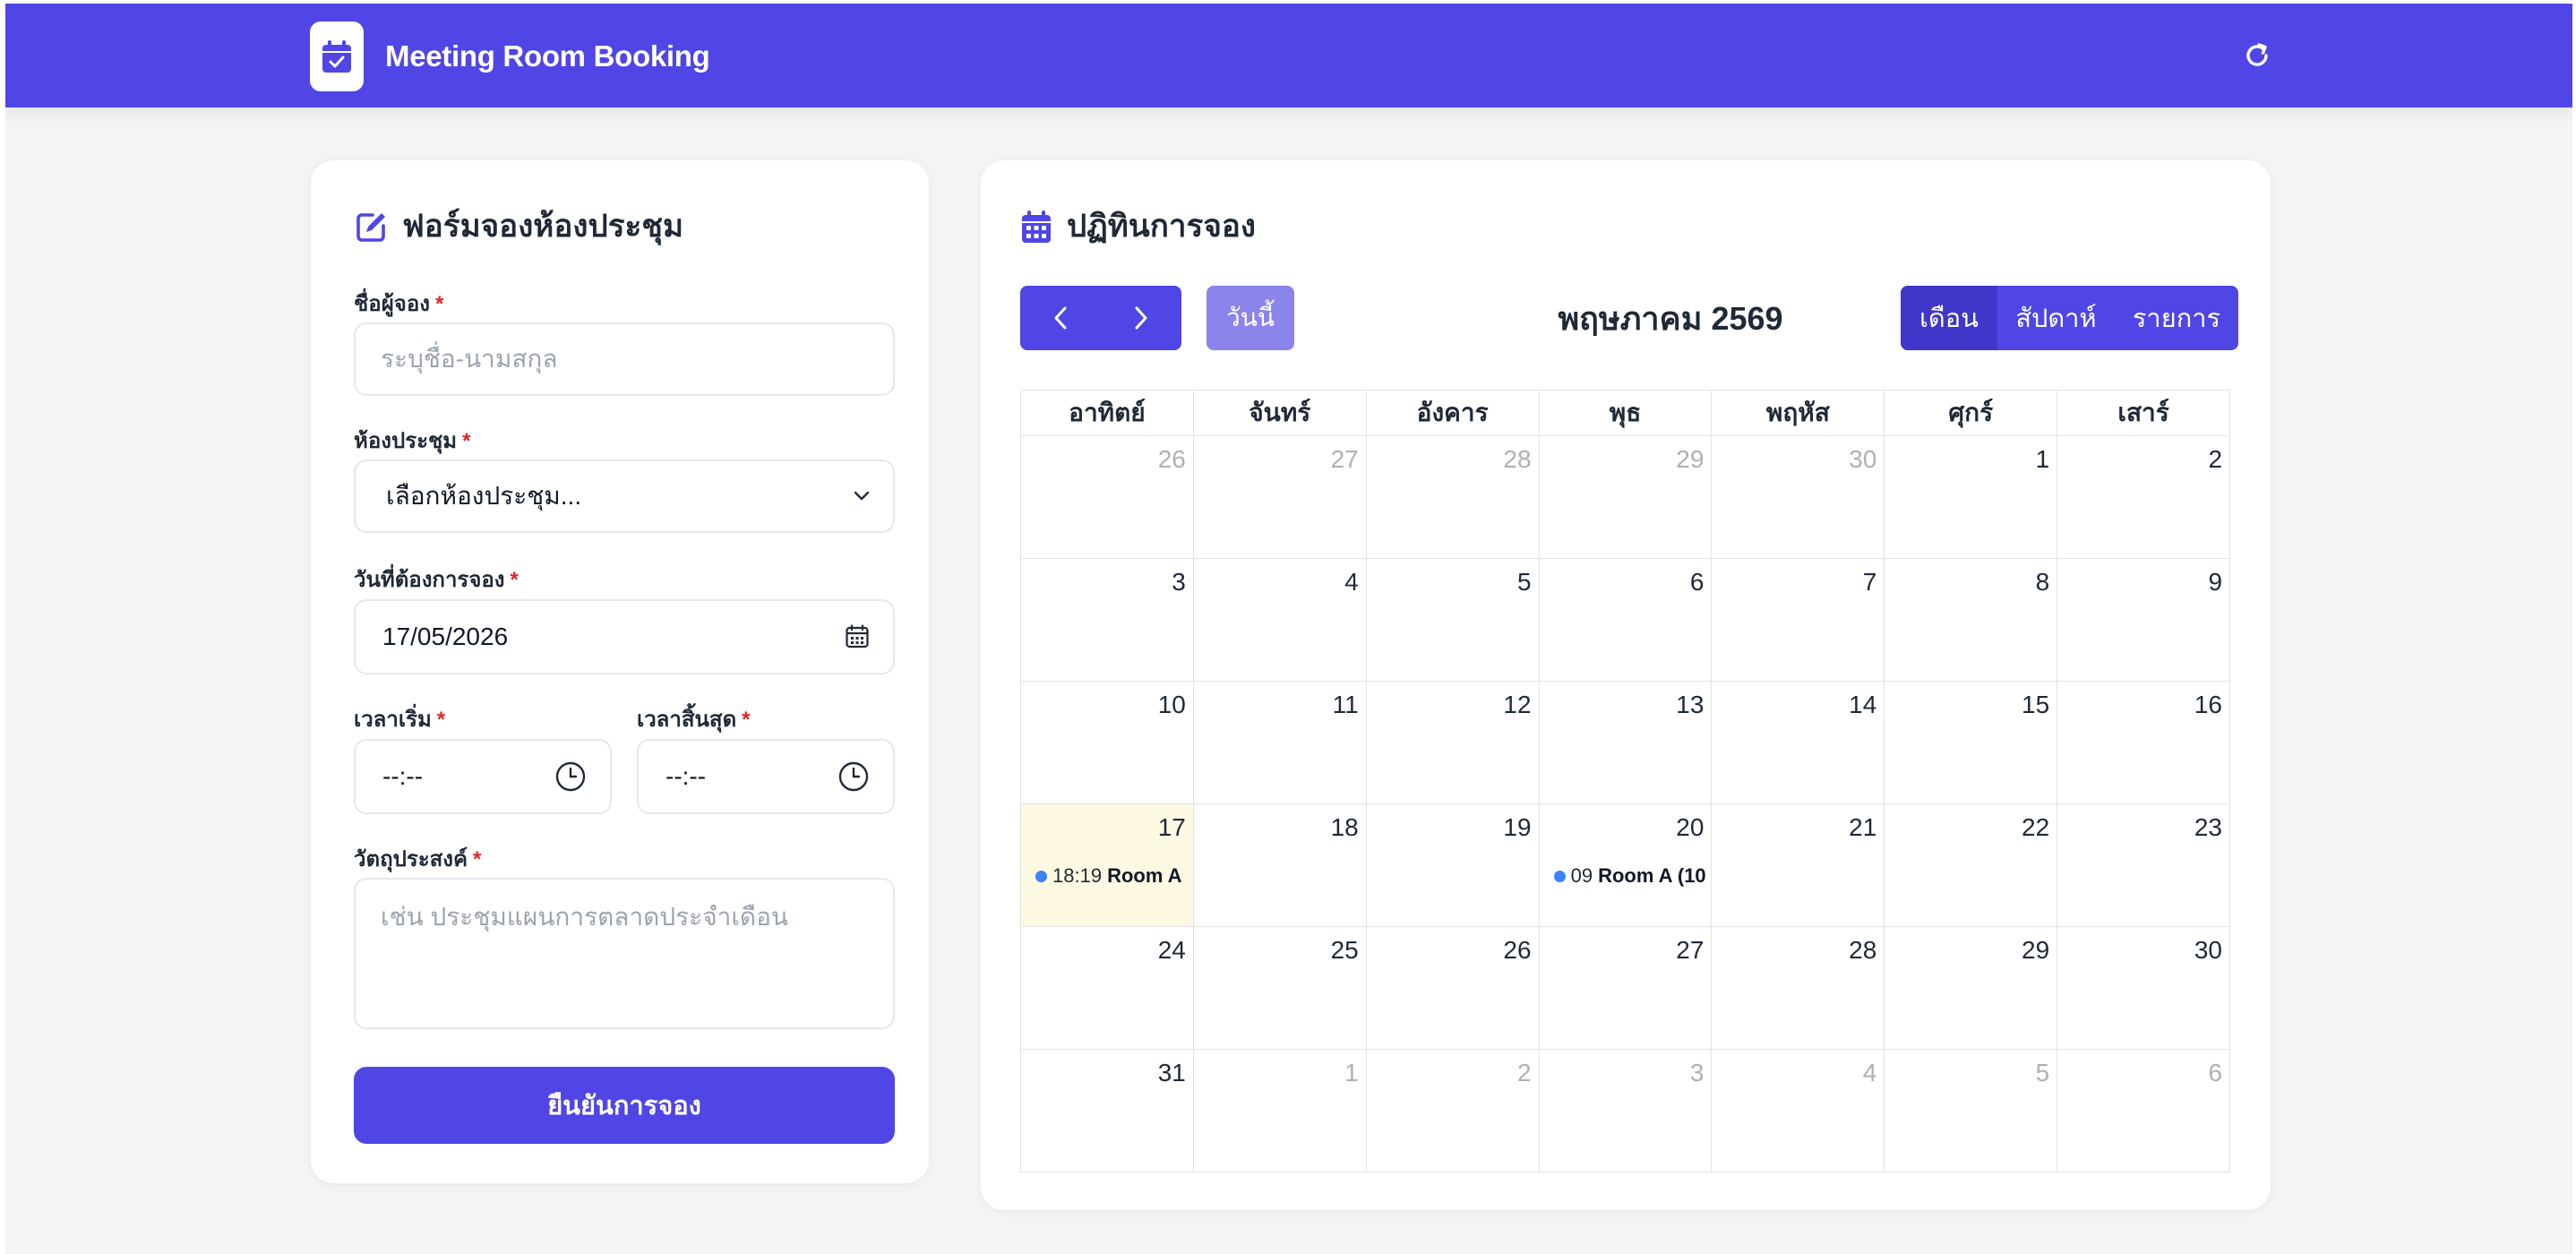 The height and width of the screenshot is (1254, 2576). Describe the element at coordinates (1280, 865) in the screenshot. I see `day-cell: 18` at that location.